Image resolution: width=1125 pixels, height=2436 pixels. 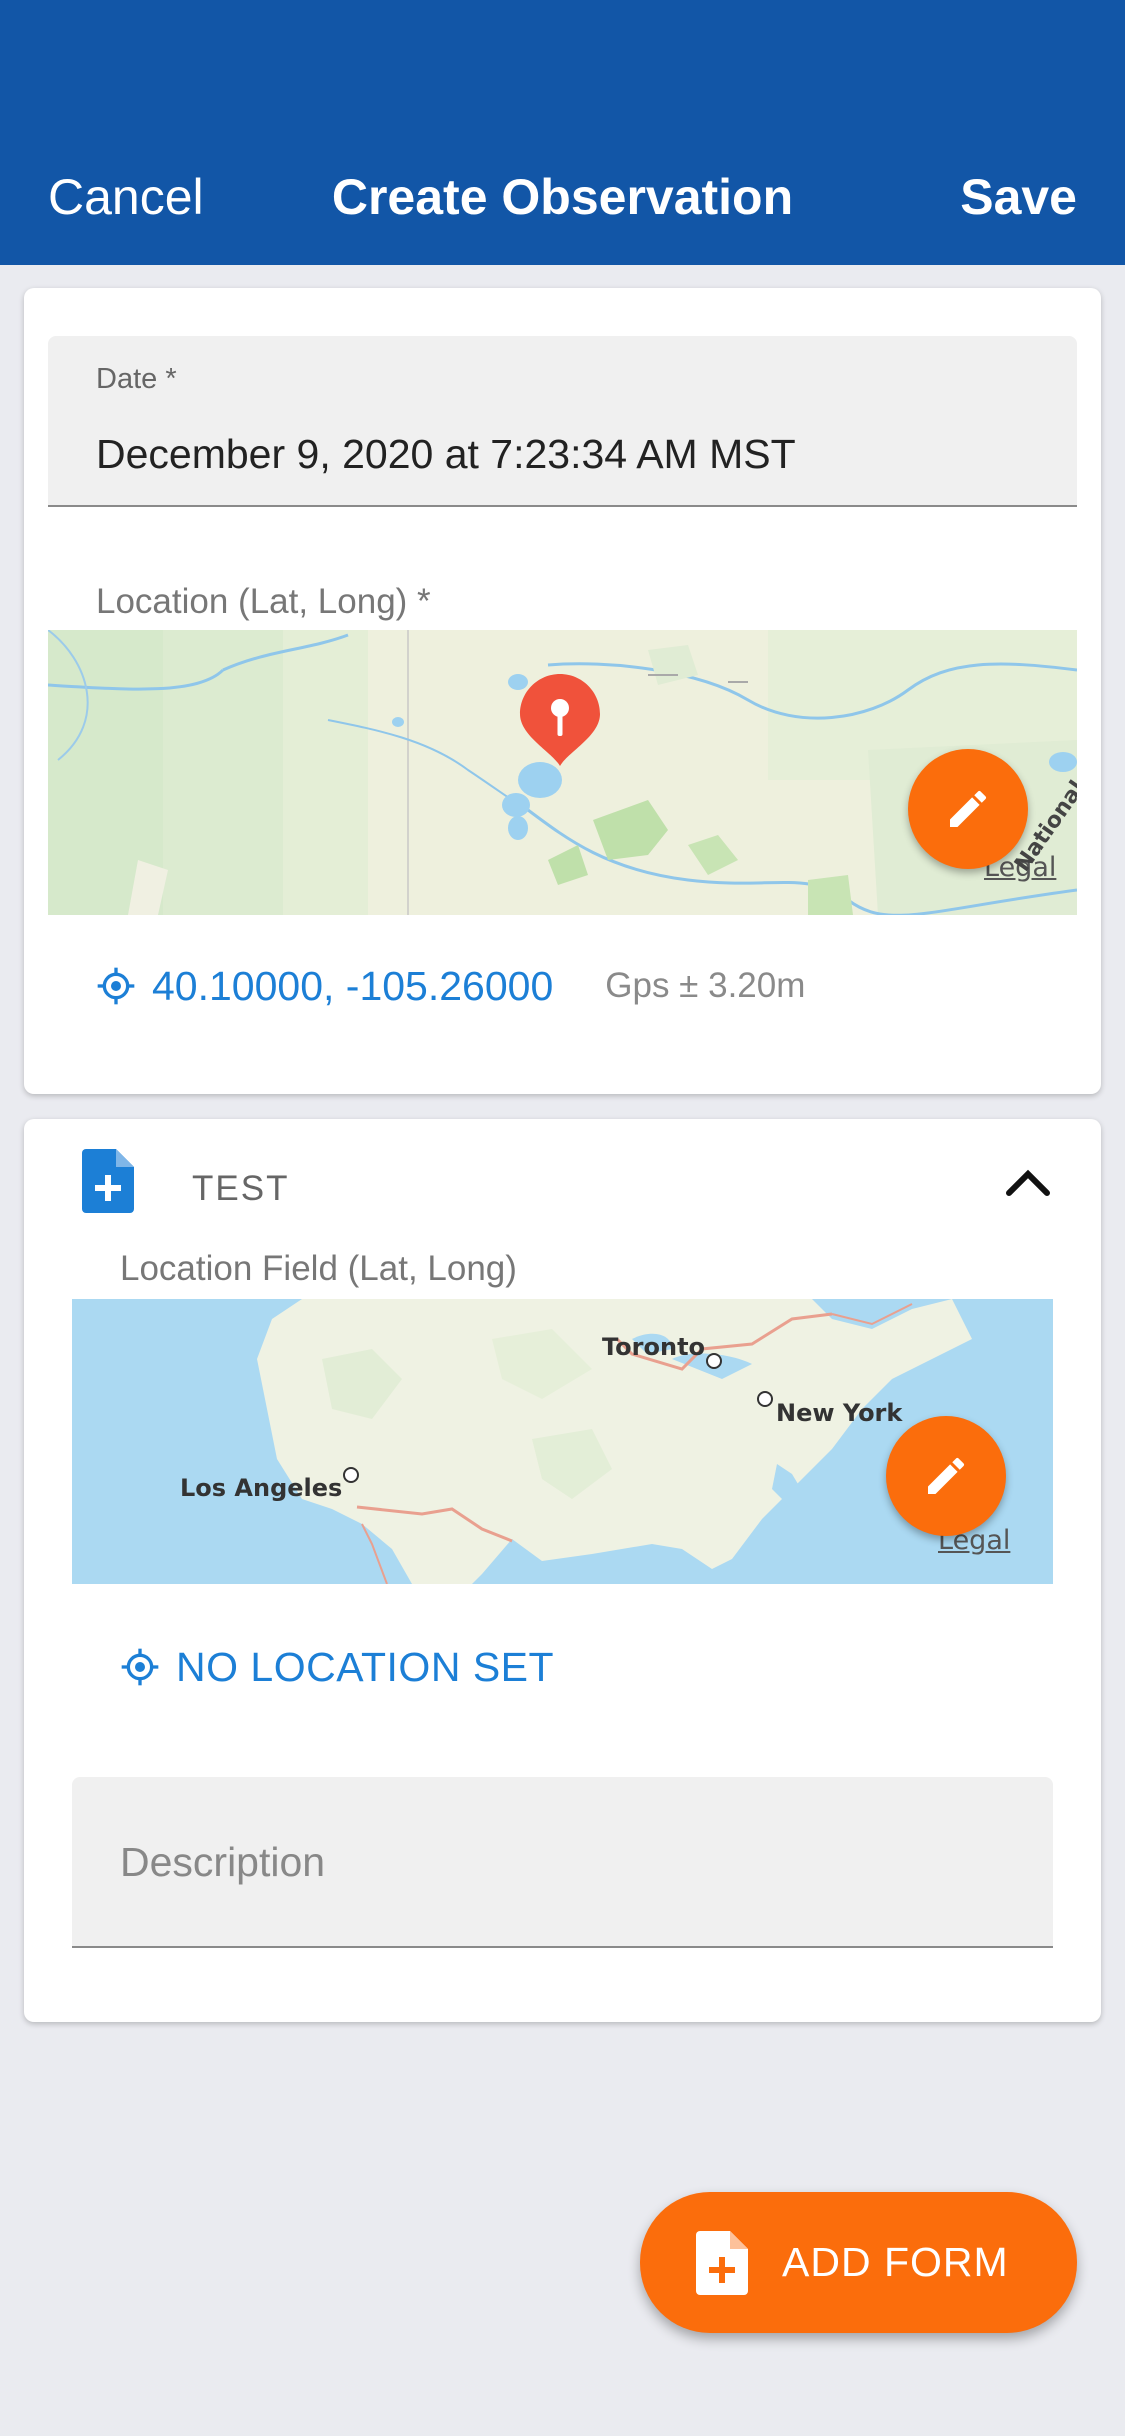 What do you see at coordinates (126, 197) in the screenshot?
I see `cancel-button: Cancel` at bounding box center [126, 197].